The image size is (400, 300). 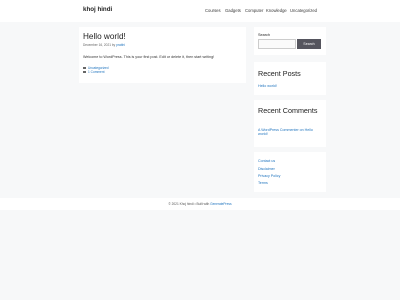 What do you see at coordinates (267, 86) in the screenshot?
I see `recent-post-link: Hello world!` at bounding box center [267, 86].